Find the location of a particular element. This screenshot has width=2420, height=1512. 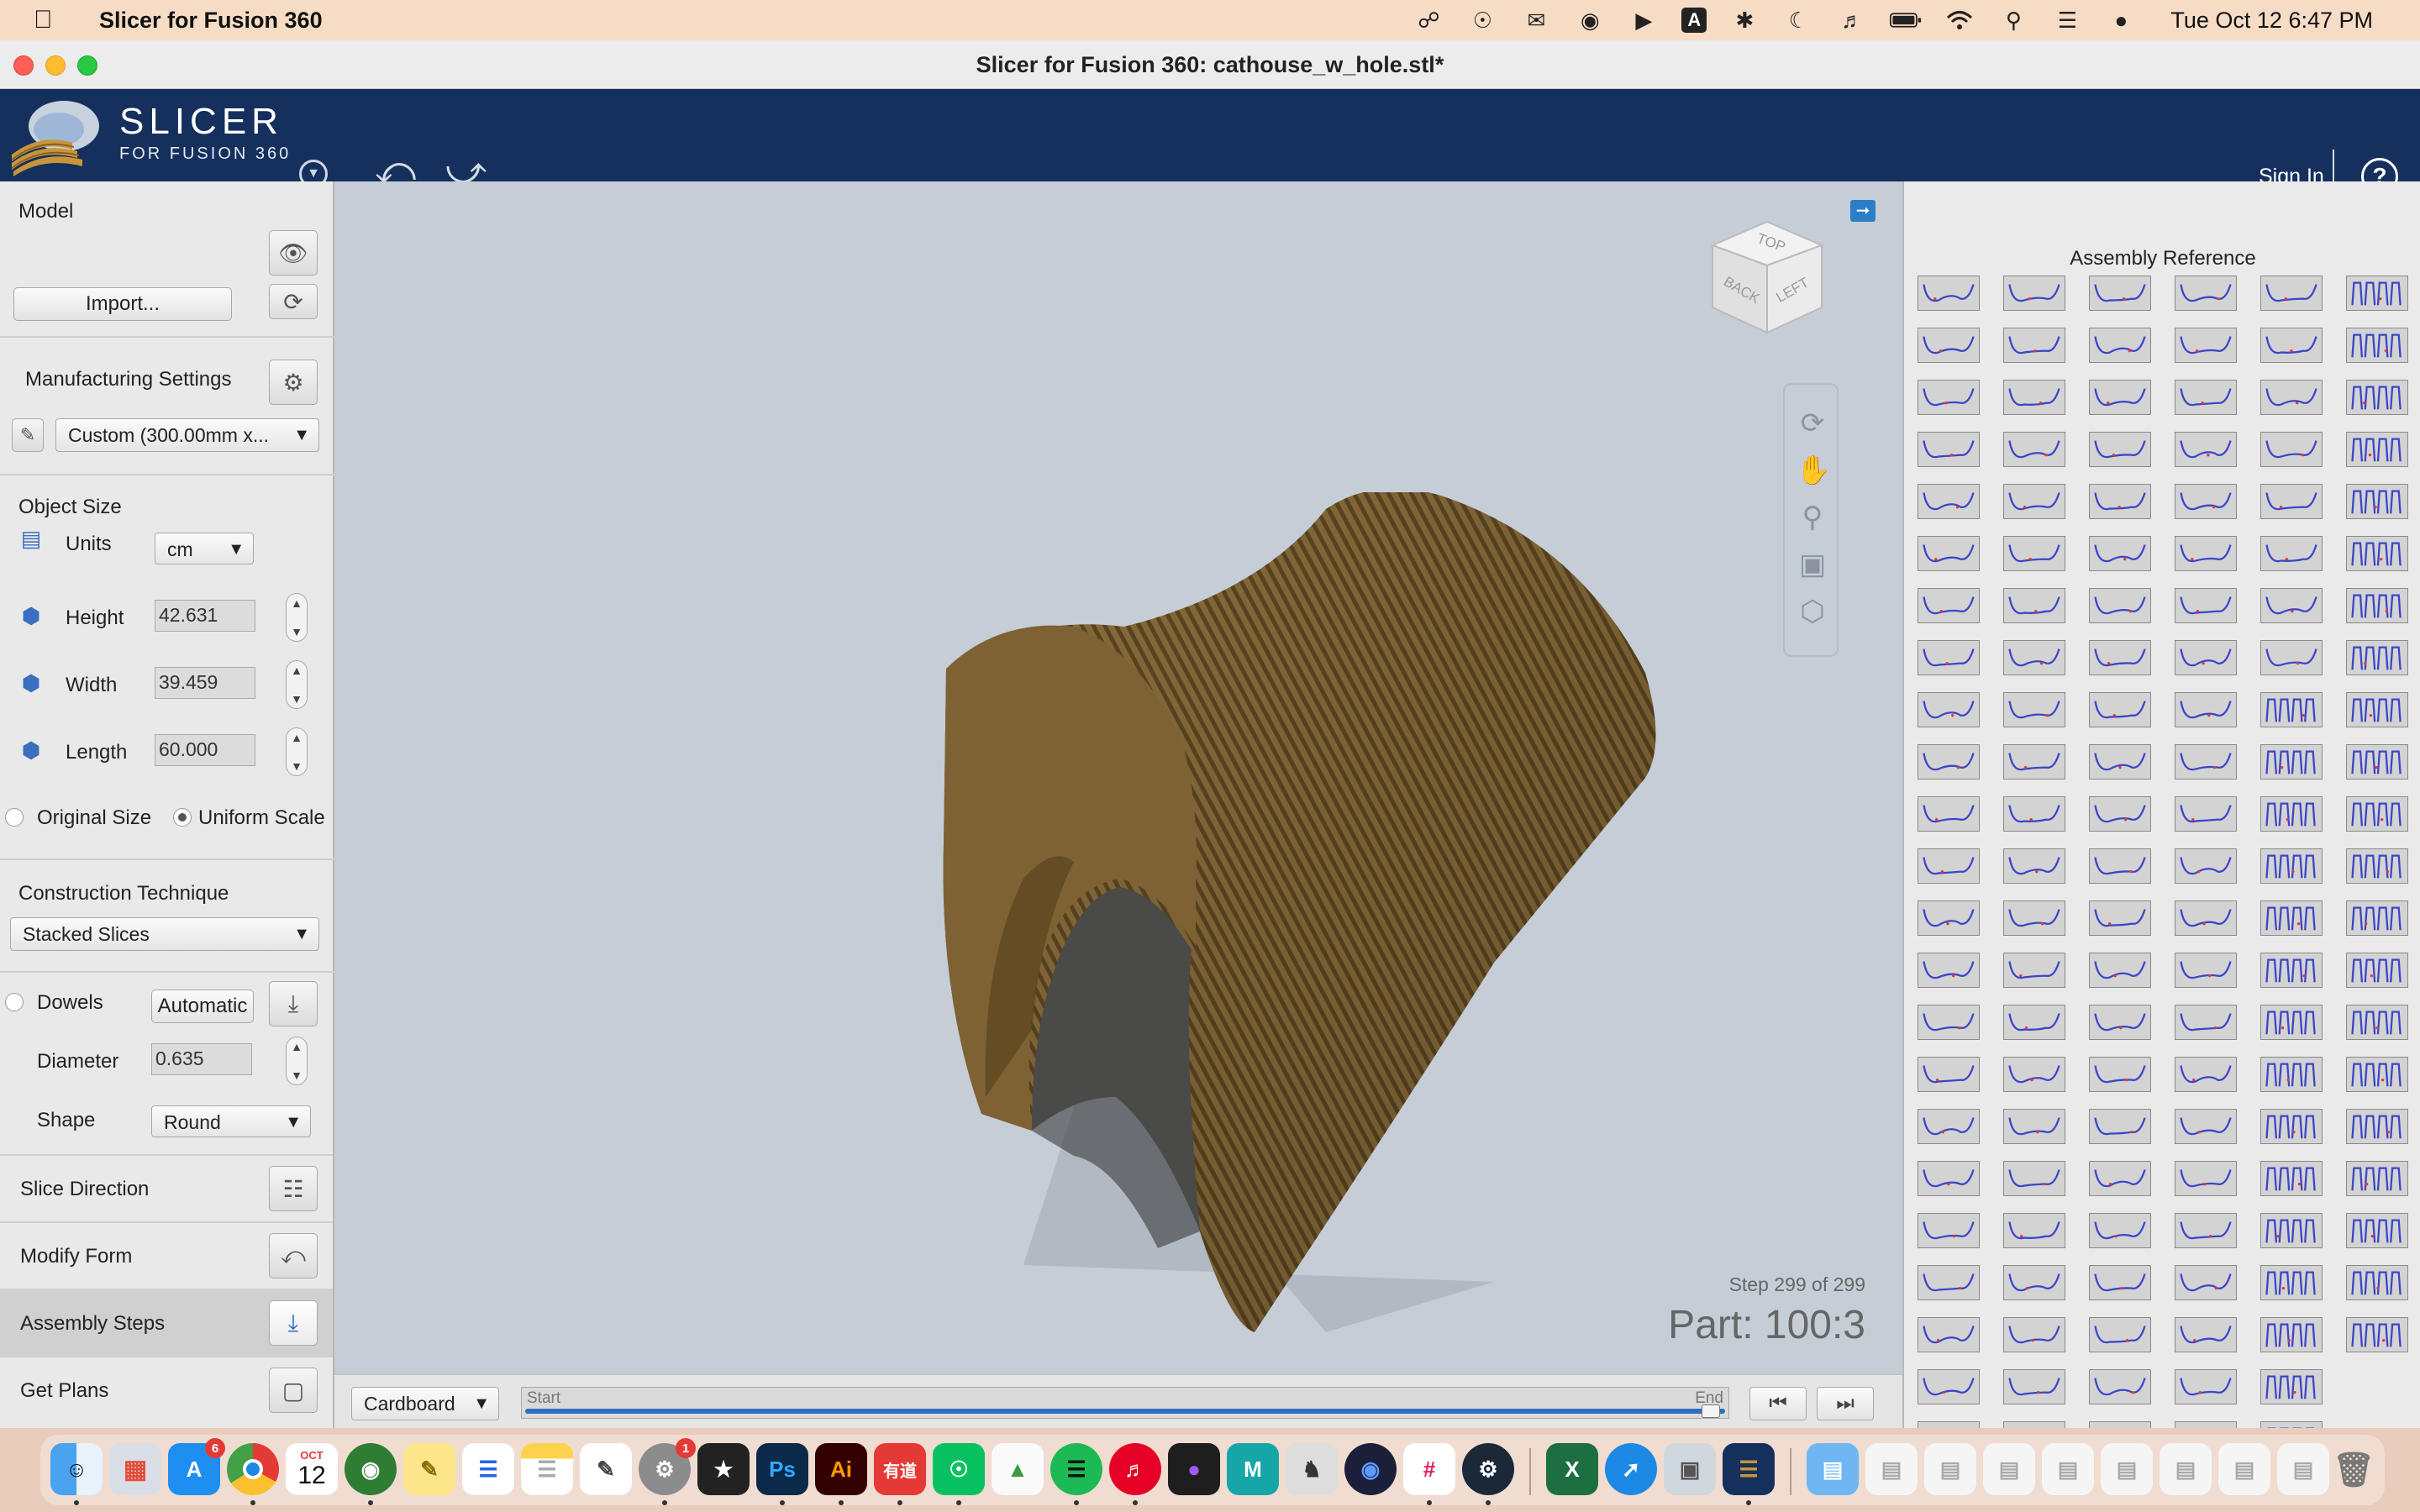

modify-form-button: ⤺ is located at coordinates (293, 1255).